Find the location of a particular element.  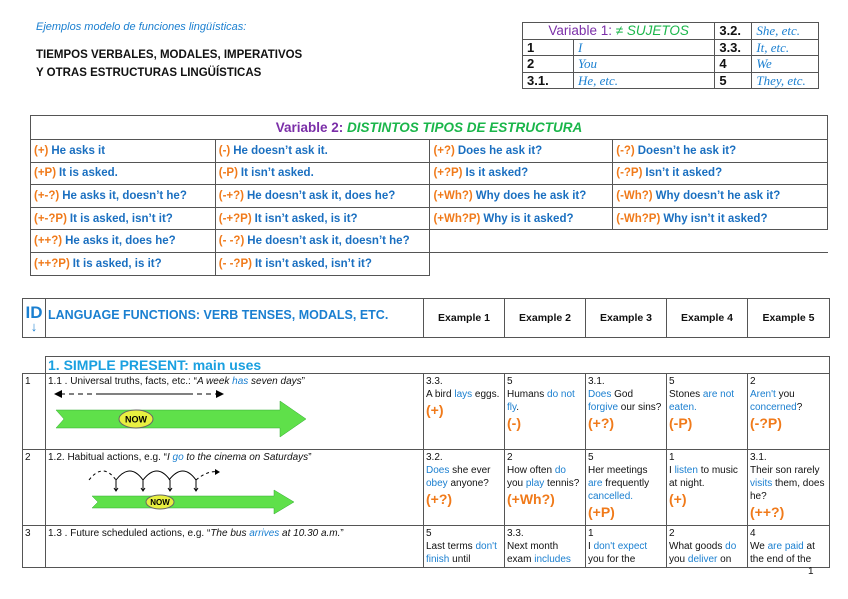

example-ref: 3.3. is located at coordinates (515, 533).